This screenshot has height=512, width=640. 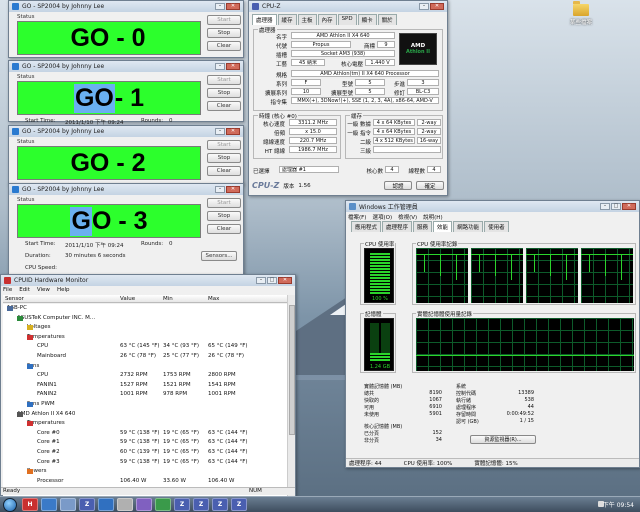 I want to click on desktop-folder-icon: 某些檔案, so click(x=581, y=13).